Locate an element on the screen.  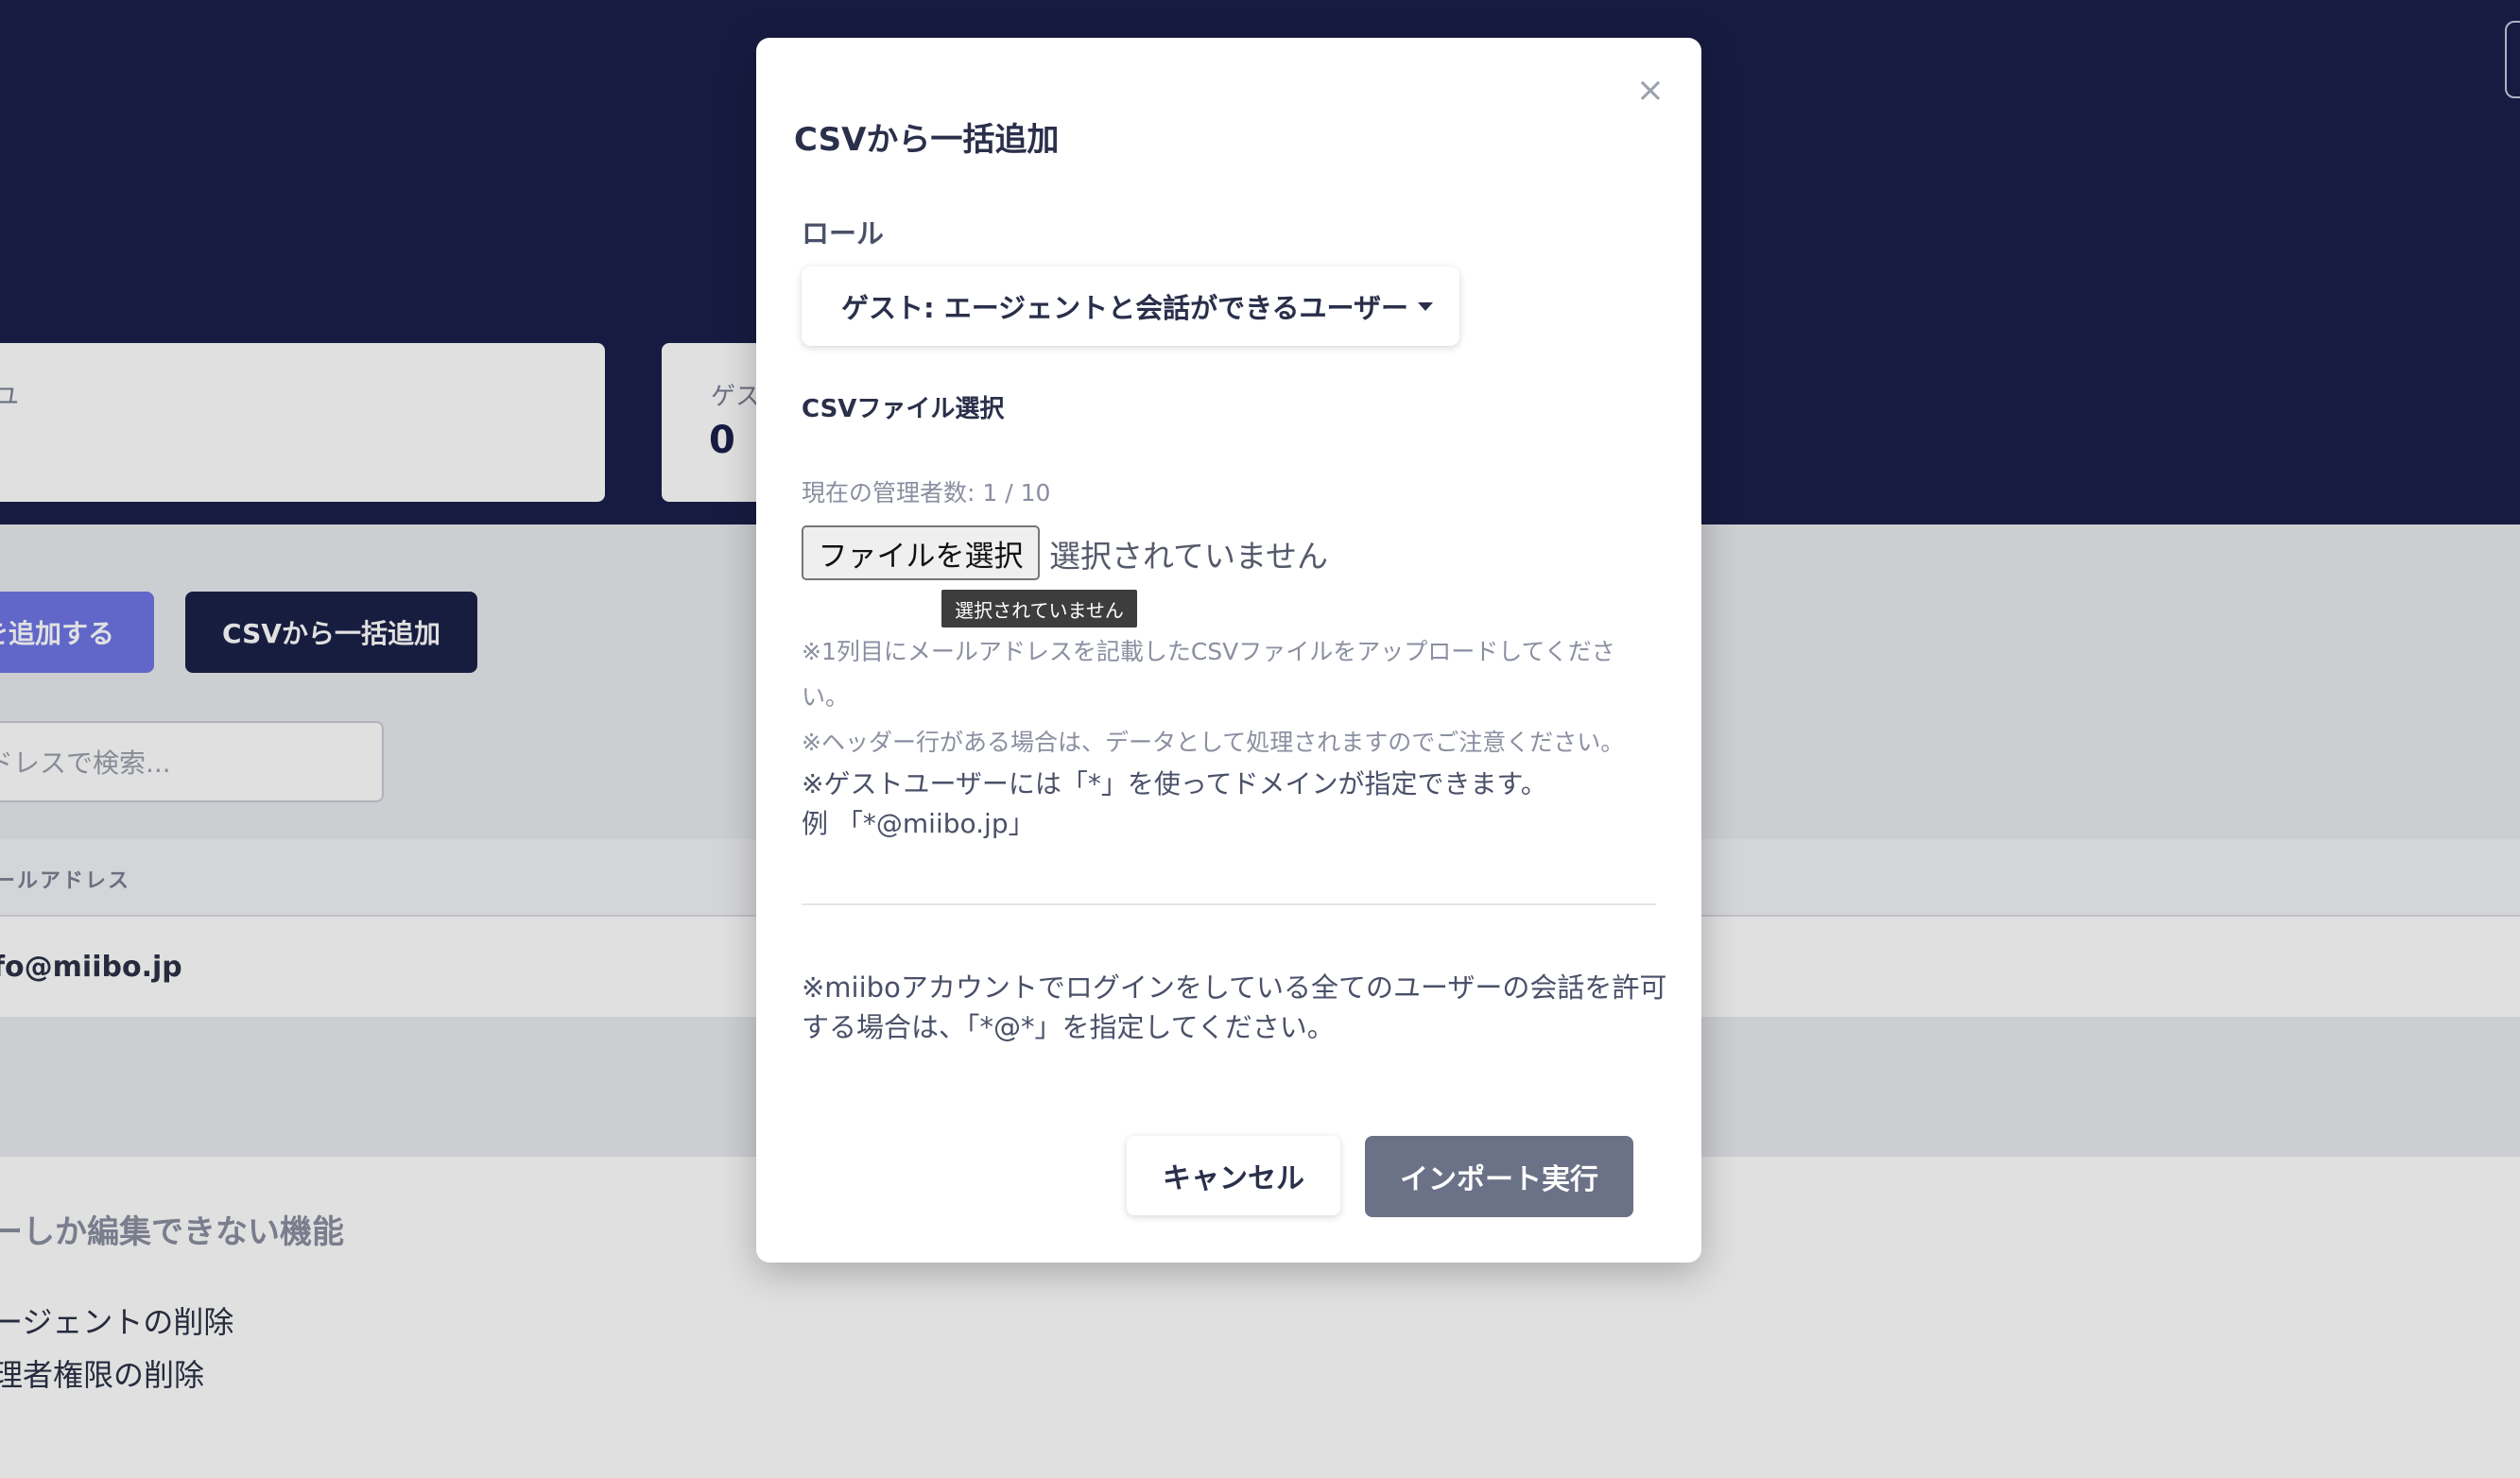
role-label: ロール is located at coordinates (843, 233).